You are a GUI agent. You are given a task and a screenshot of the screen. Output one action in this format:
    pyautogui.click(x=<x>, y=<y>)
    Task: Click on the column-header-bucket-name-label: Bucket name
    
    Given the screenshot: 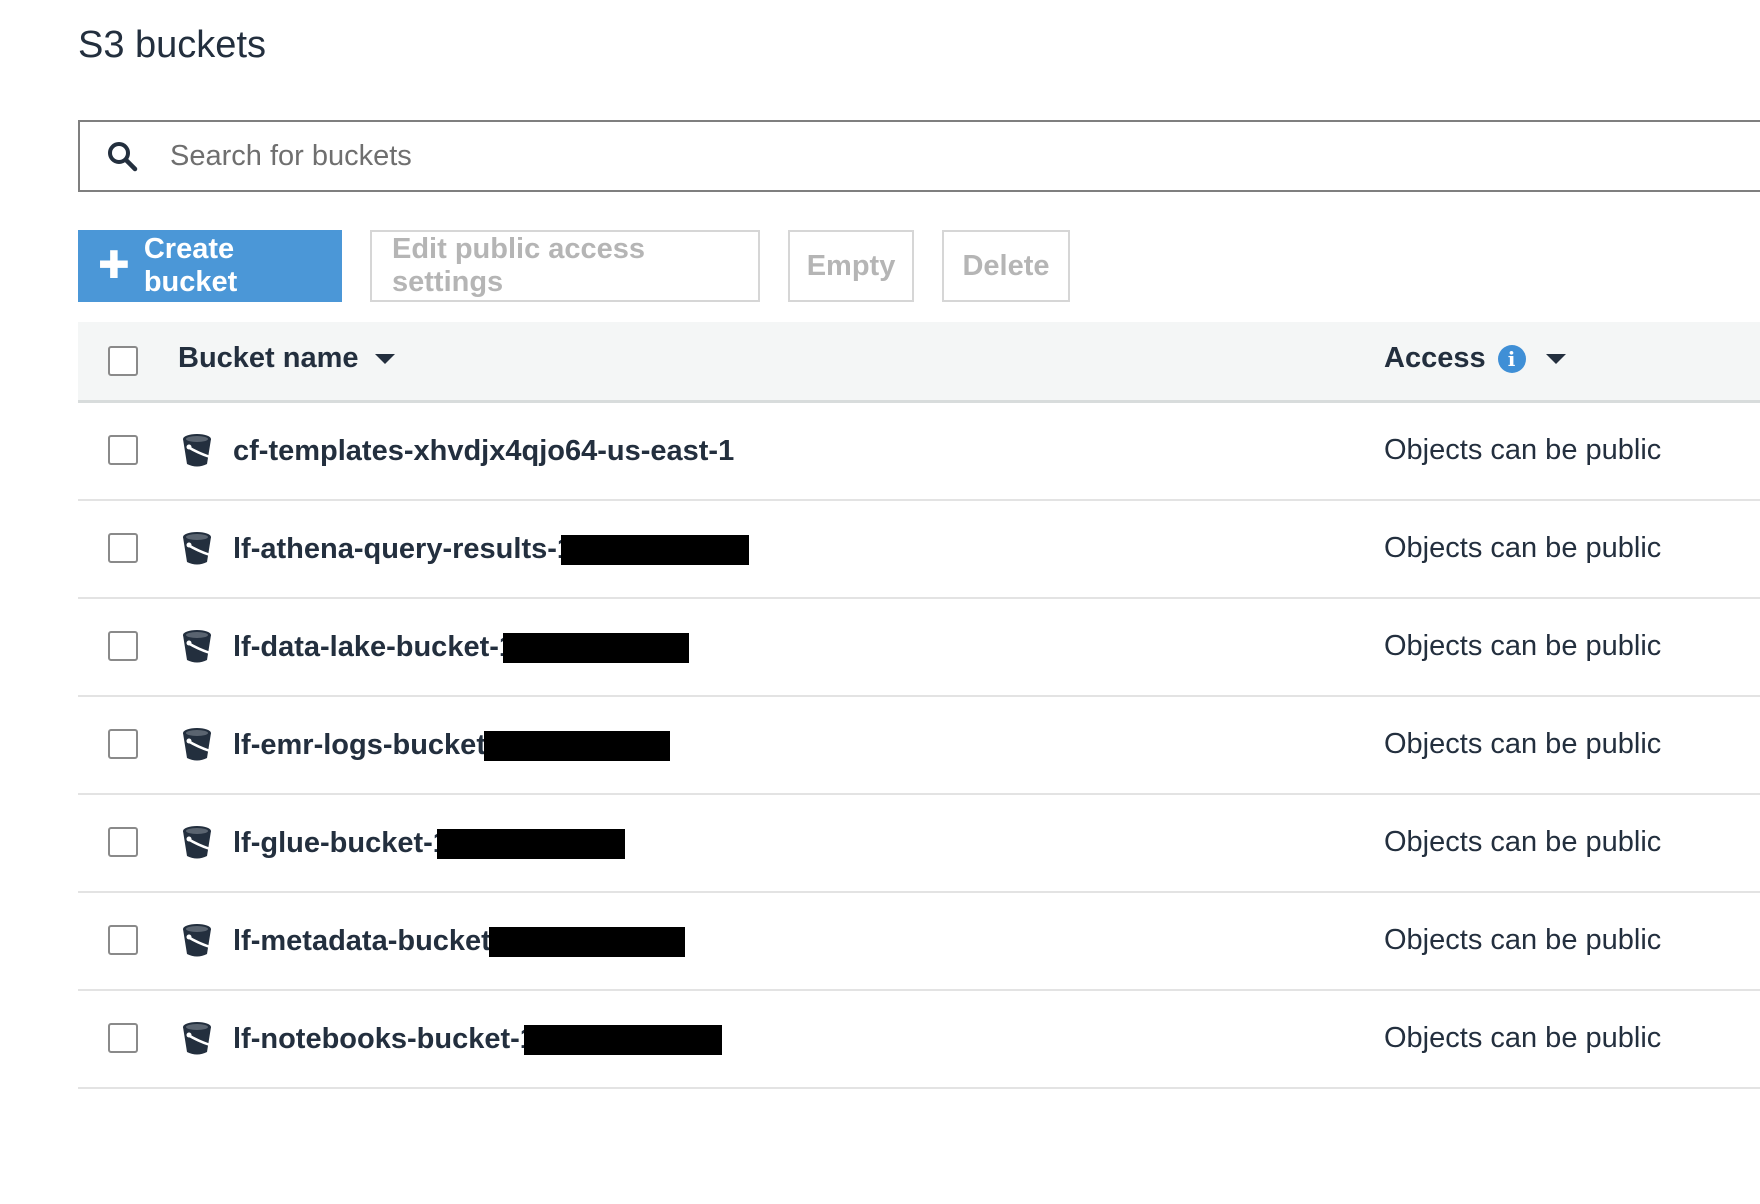 What is the action you would take?
    pyautogui.click(x=268, y=358)
    